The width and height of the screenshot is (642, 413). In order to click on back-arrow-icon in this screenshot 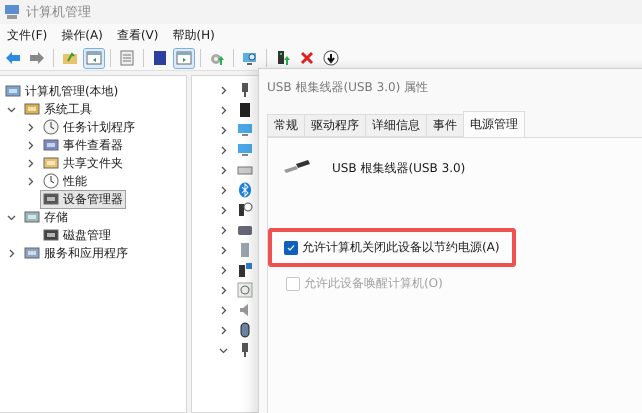, I will do `click(13, 58)`.